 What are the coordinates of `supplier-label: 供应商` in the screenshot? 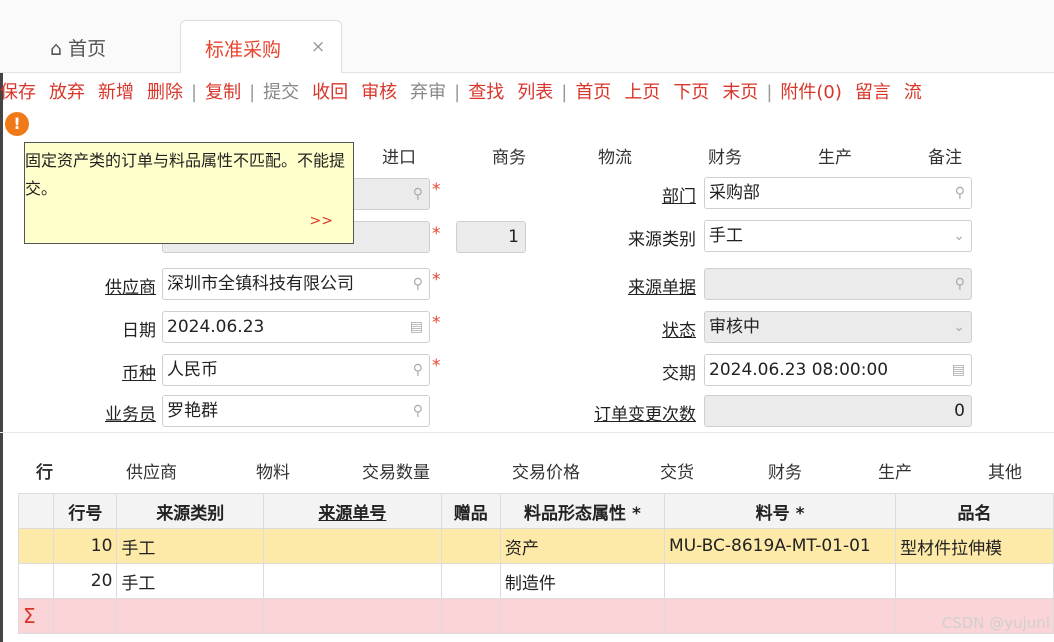 It's located at (108, 285).